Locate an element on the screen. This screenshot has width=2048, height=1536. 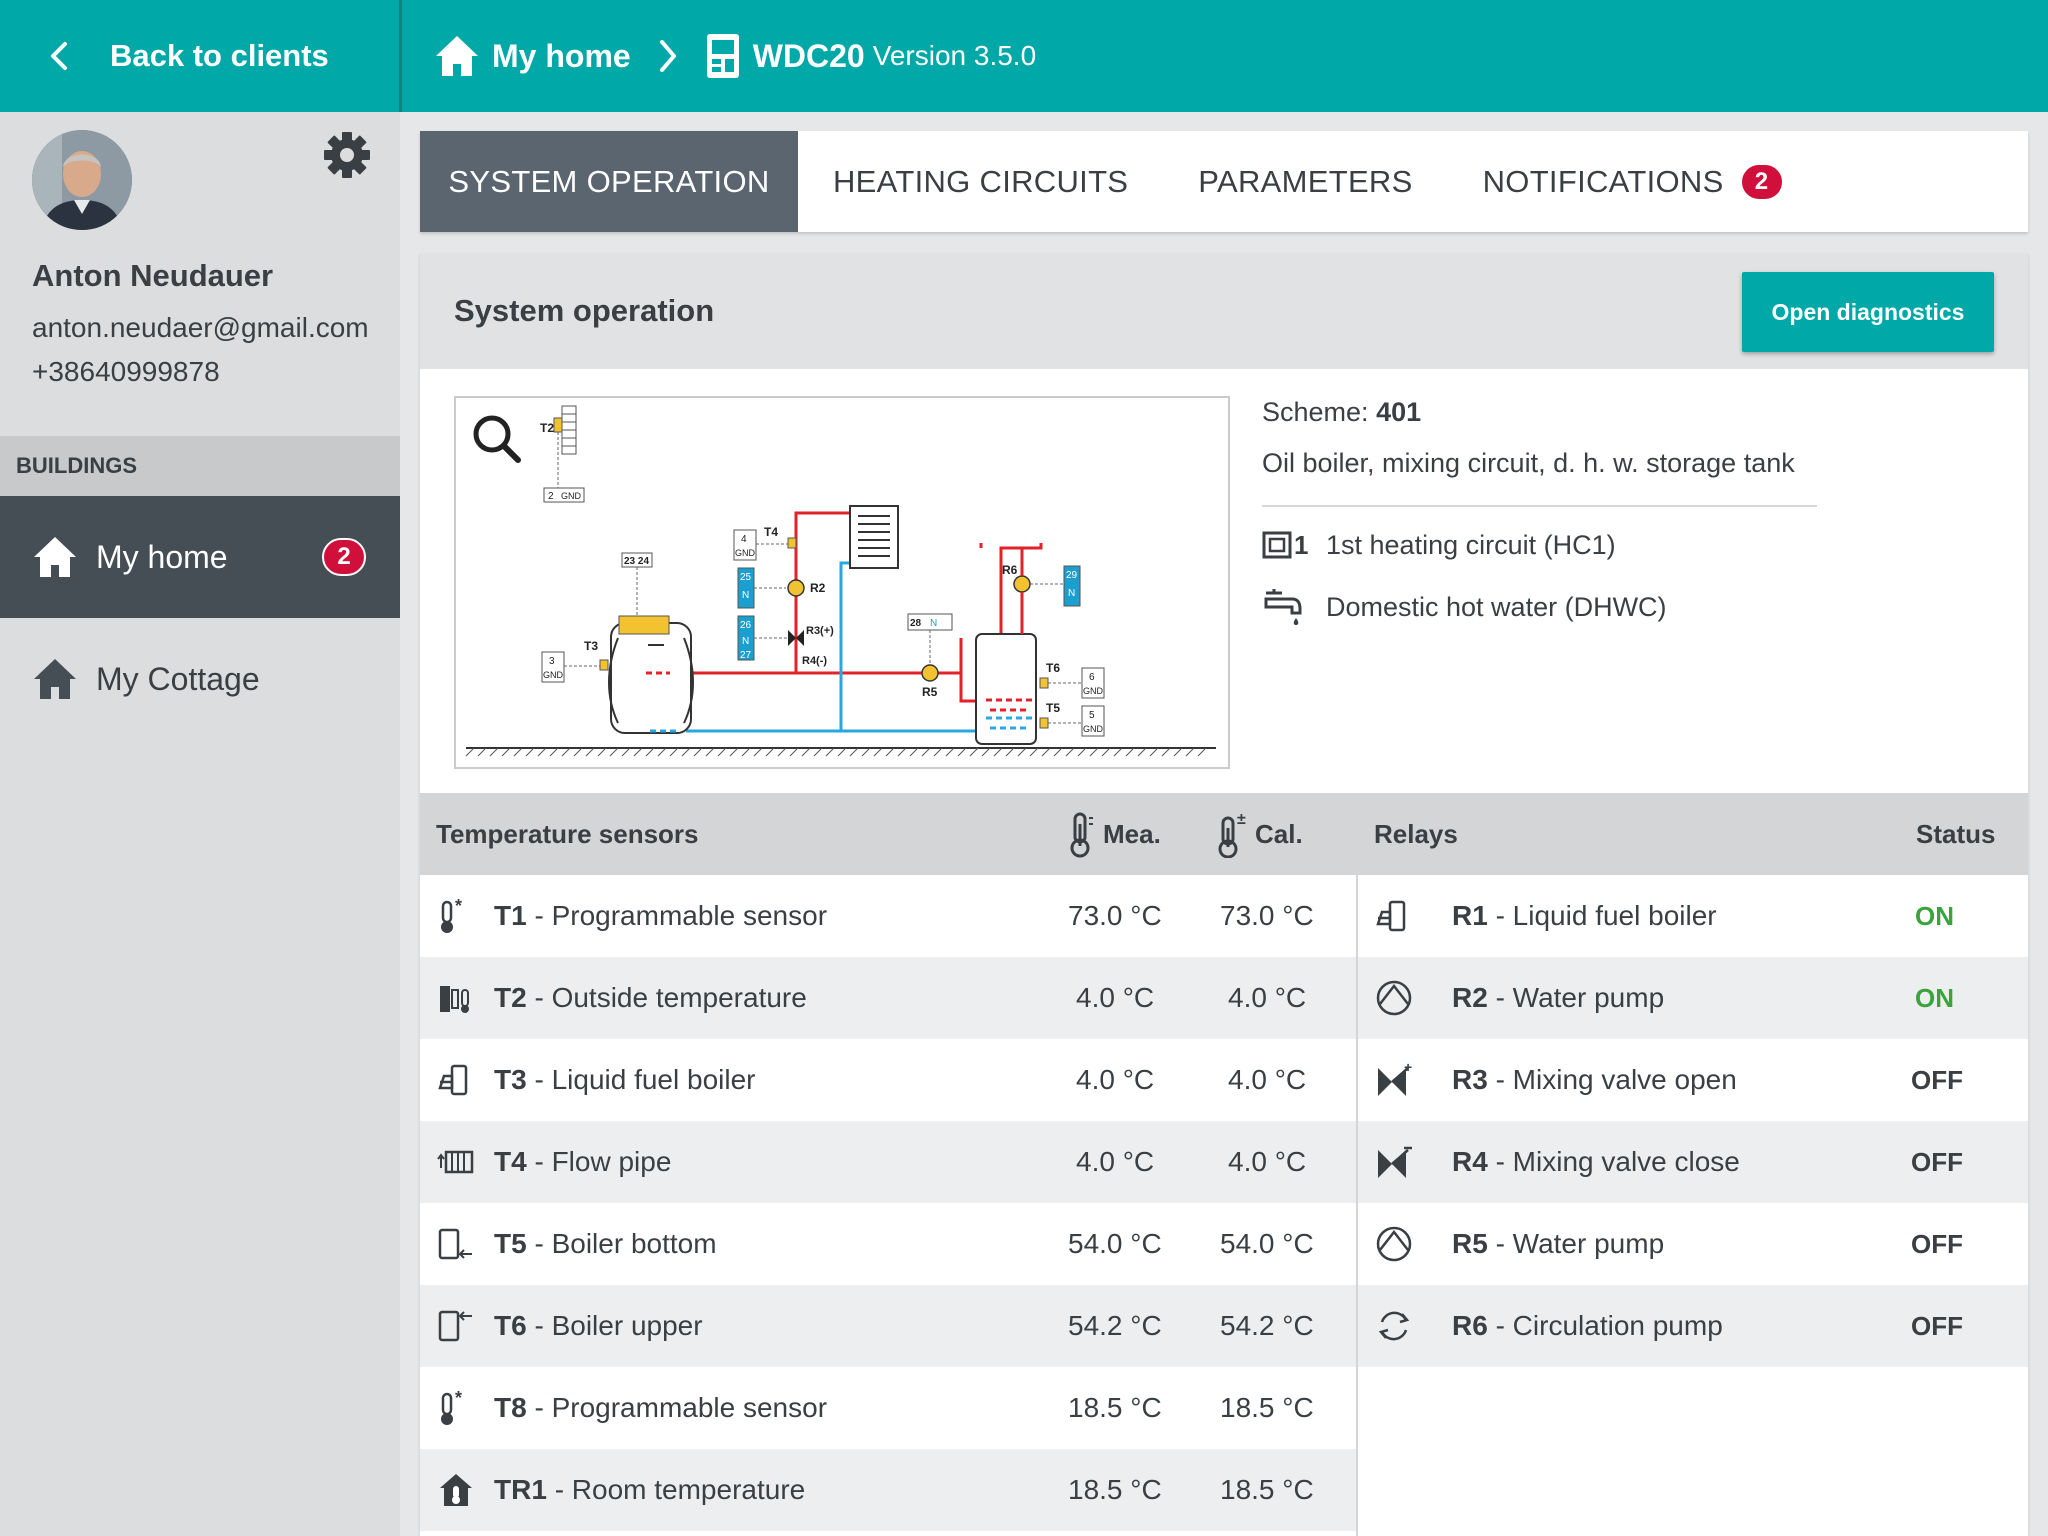
sensor-name: - Outside temperature is located at coordinates (670, 997).